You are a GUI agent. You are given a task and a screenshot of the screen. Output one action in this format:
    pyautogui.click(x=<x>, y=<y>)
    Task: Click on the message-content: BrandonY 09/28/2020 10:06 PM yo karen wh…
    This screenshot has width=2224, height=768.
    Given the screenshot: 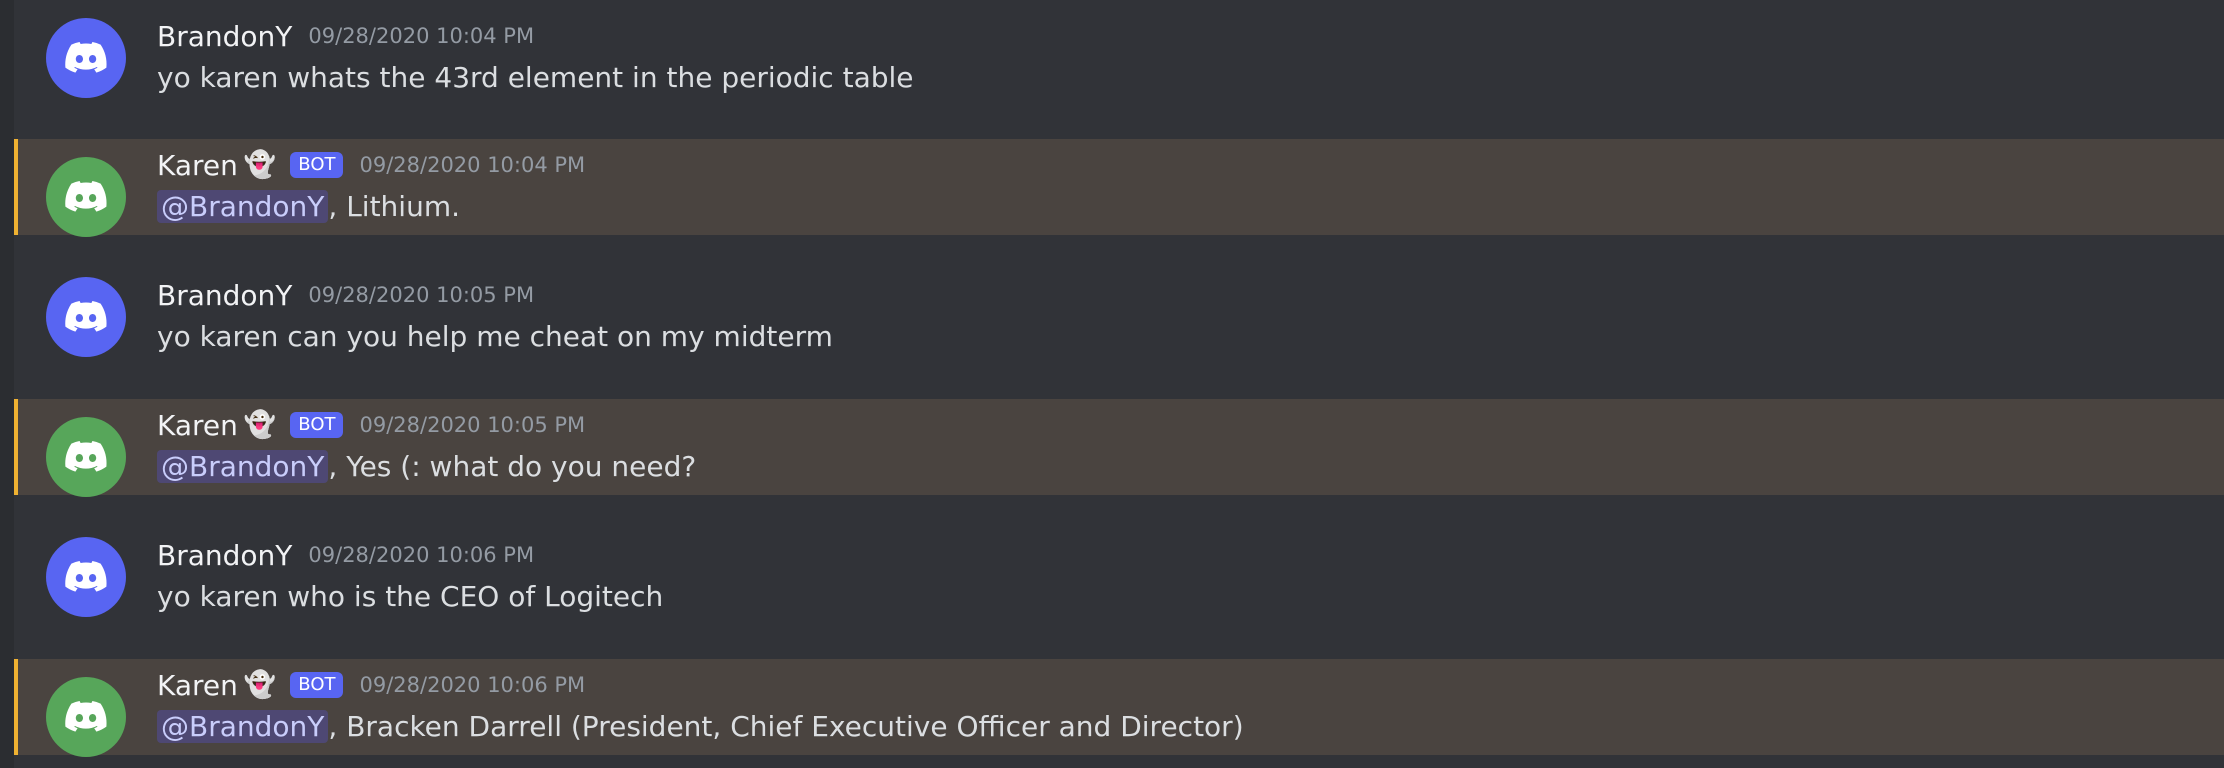 What is the action you would take?
    pyautogui.click(x=1180, y=577)
    